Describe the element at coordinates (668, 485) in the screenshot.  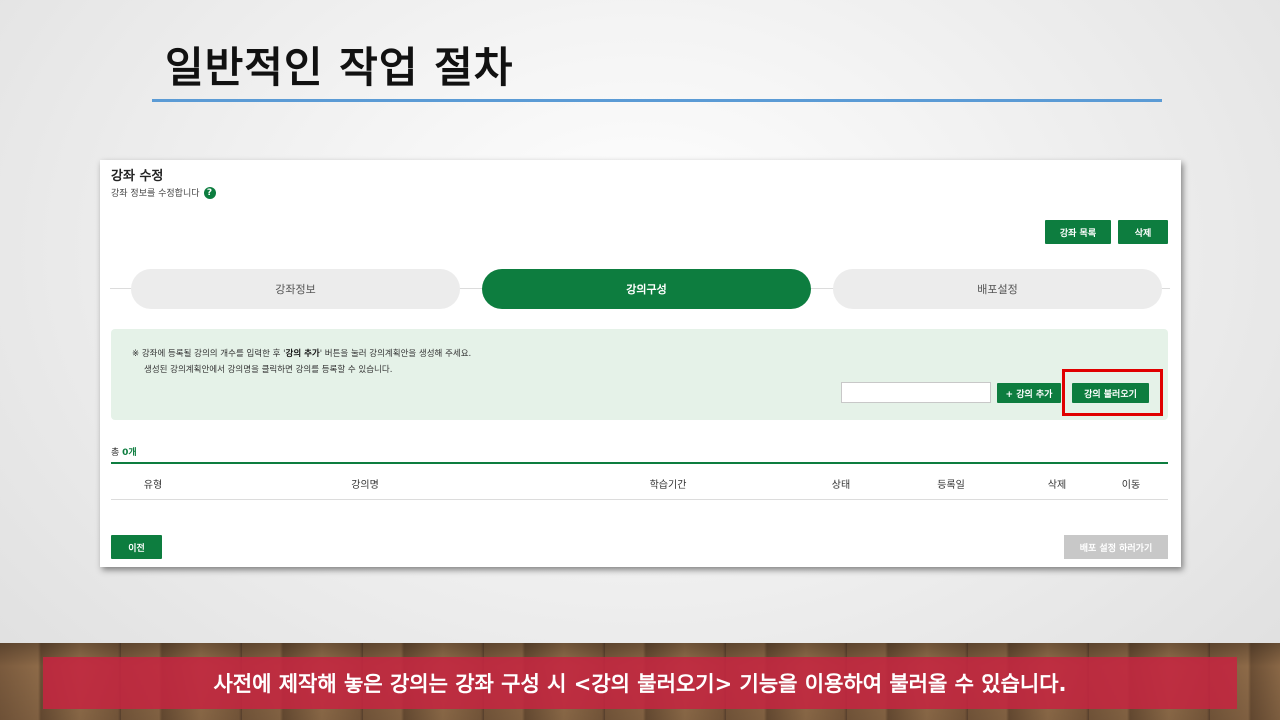
I see `column-header: 학습기간` at that location.